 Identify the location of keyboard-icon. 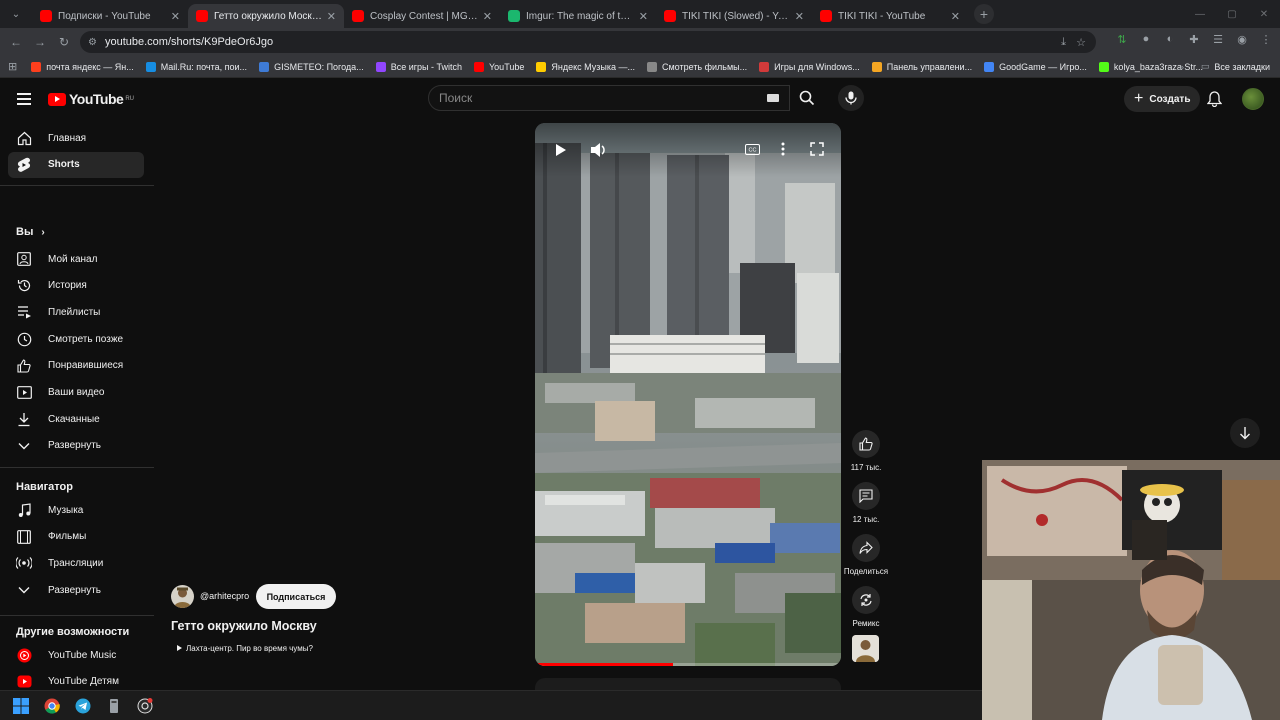
(773, 98).